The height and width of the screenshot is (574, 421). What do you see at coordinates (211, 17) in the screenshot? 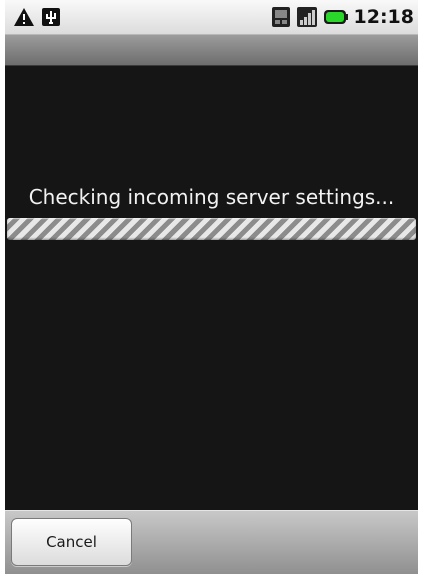
I see `status-bar: 12:18` at bounding box center [211, 17].